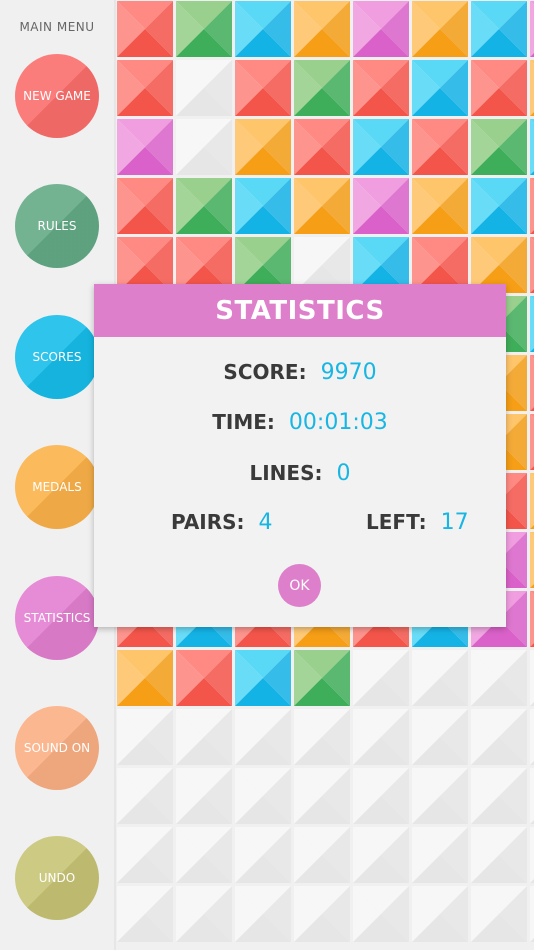  Describe the element at coordinates (454, 522) in the screenshot. I see `left-value: 17` at that location.